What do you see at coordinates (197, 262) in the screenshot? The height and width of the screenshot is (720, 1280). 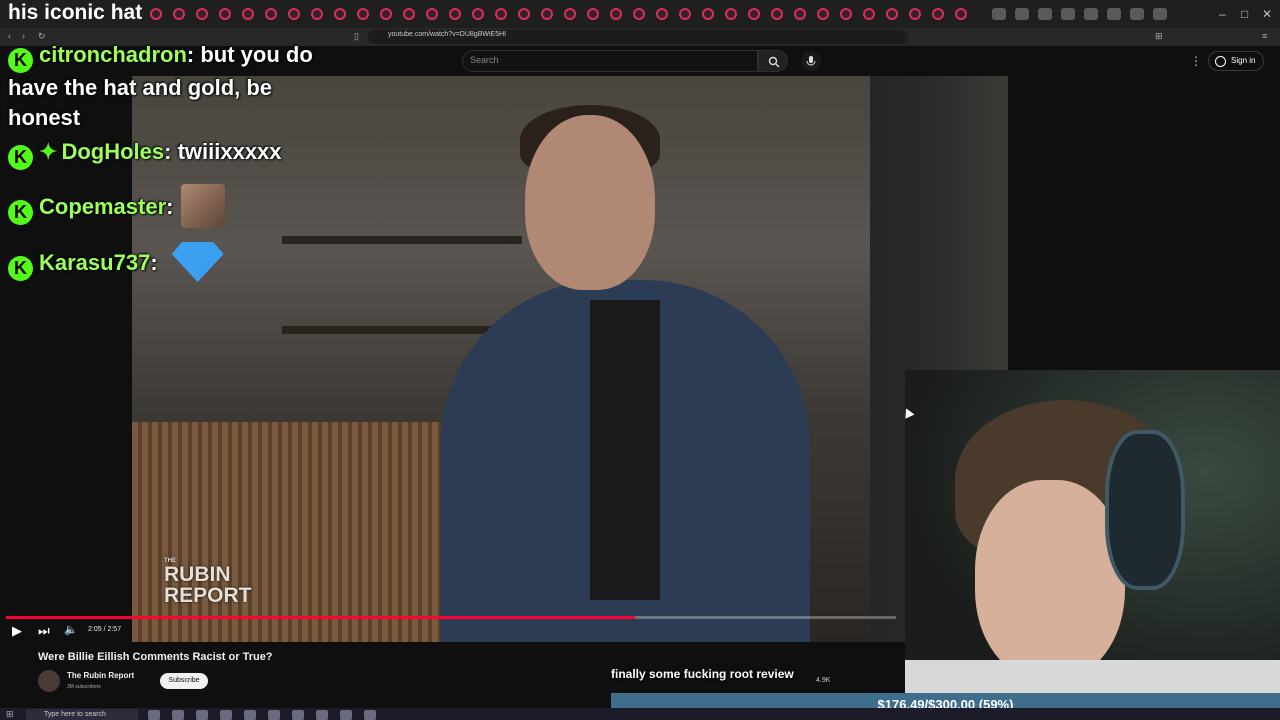 I see `diamond-emote-icon` at bounding box center [197, 262].